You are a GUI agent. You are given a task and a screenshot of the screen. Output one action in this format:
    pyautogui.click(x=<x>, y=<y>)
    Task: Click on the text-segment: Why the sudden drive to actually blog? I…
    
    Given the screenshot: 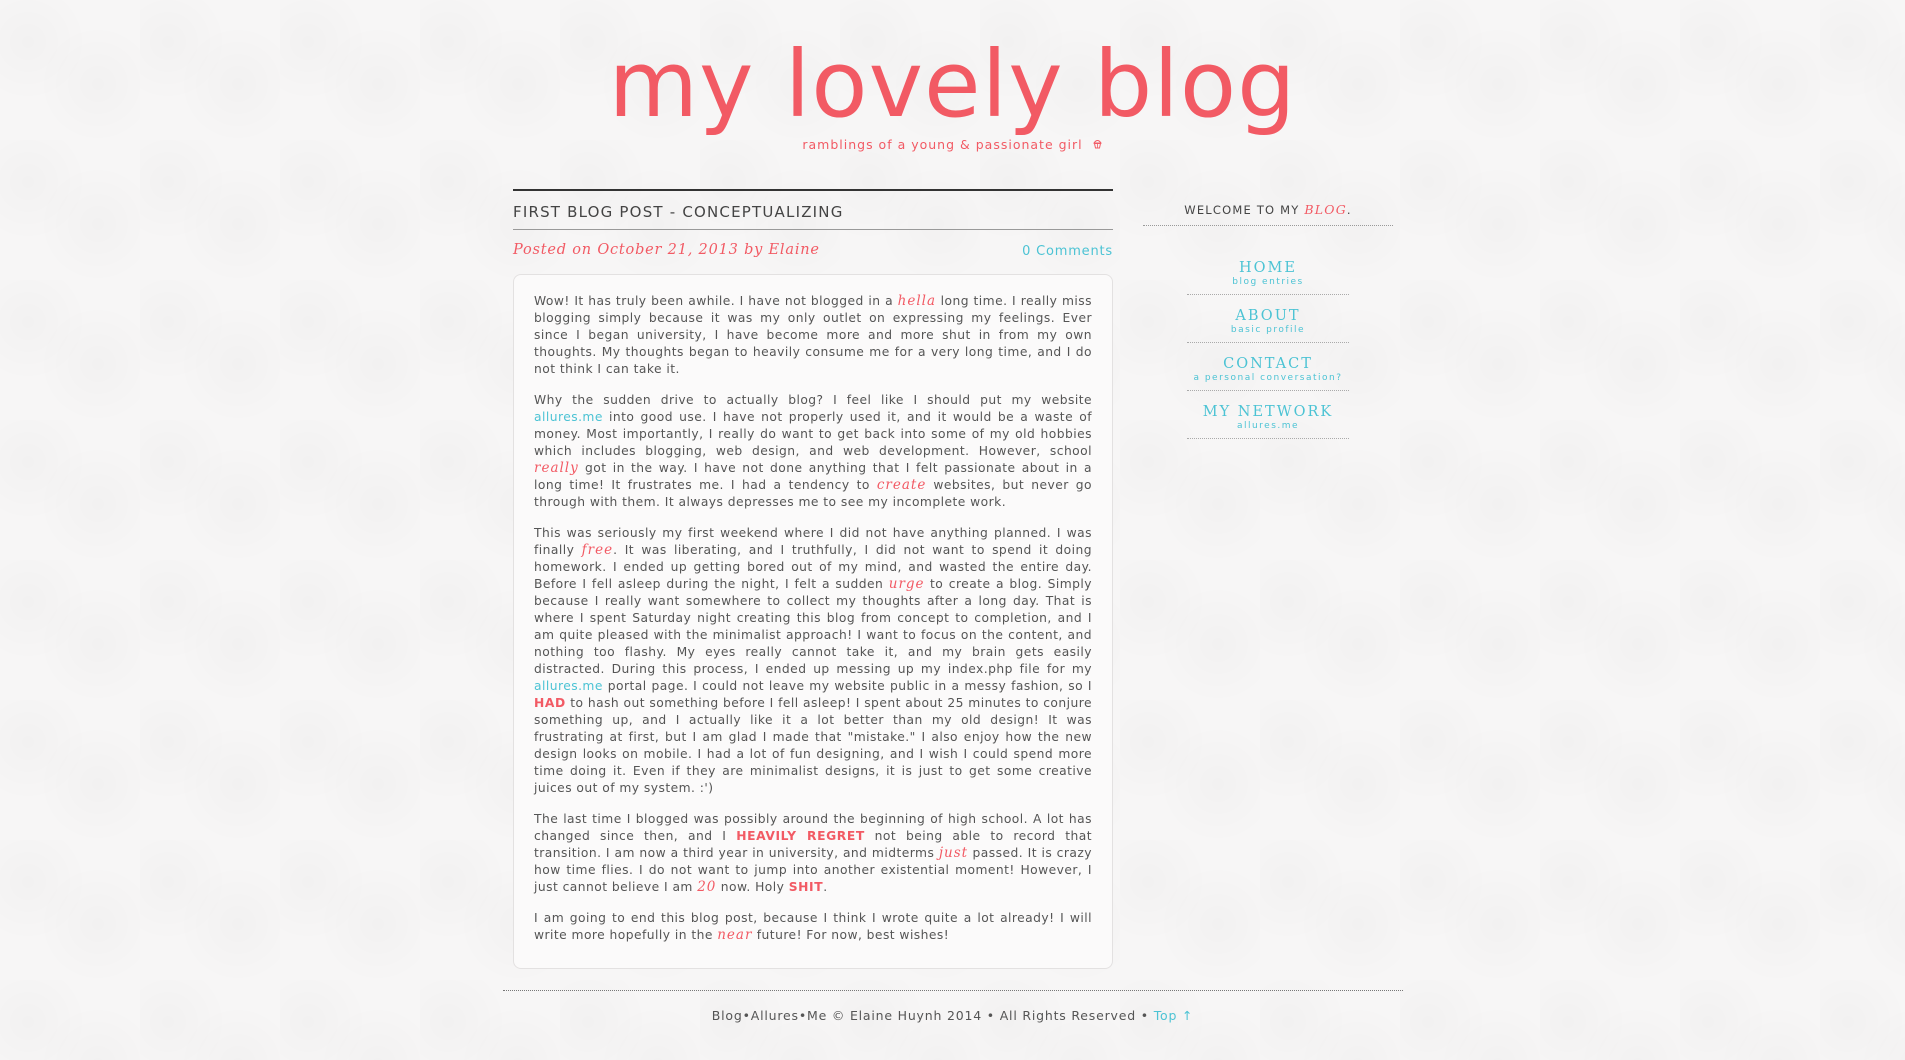 What is the action you would take?
    pyautogui.click(x=813, y=400)
    